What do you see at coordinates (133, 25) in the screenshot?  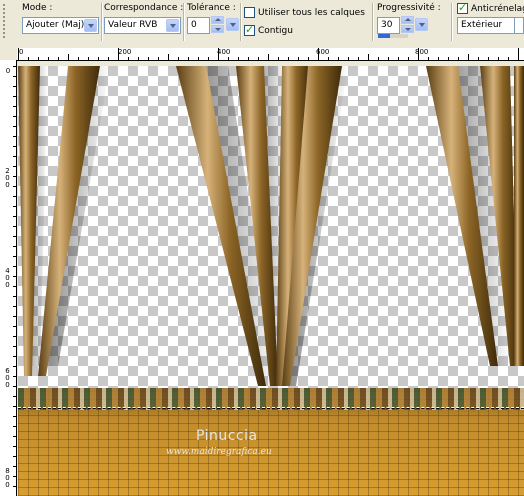 I see `match-value: Valeur RVB` at bounding box center [133, 25].